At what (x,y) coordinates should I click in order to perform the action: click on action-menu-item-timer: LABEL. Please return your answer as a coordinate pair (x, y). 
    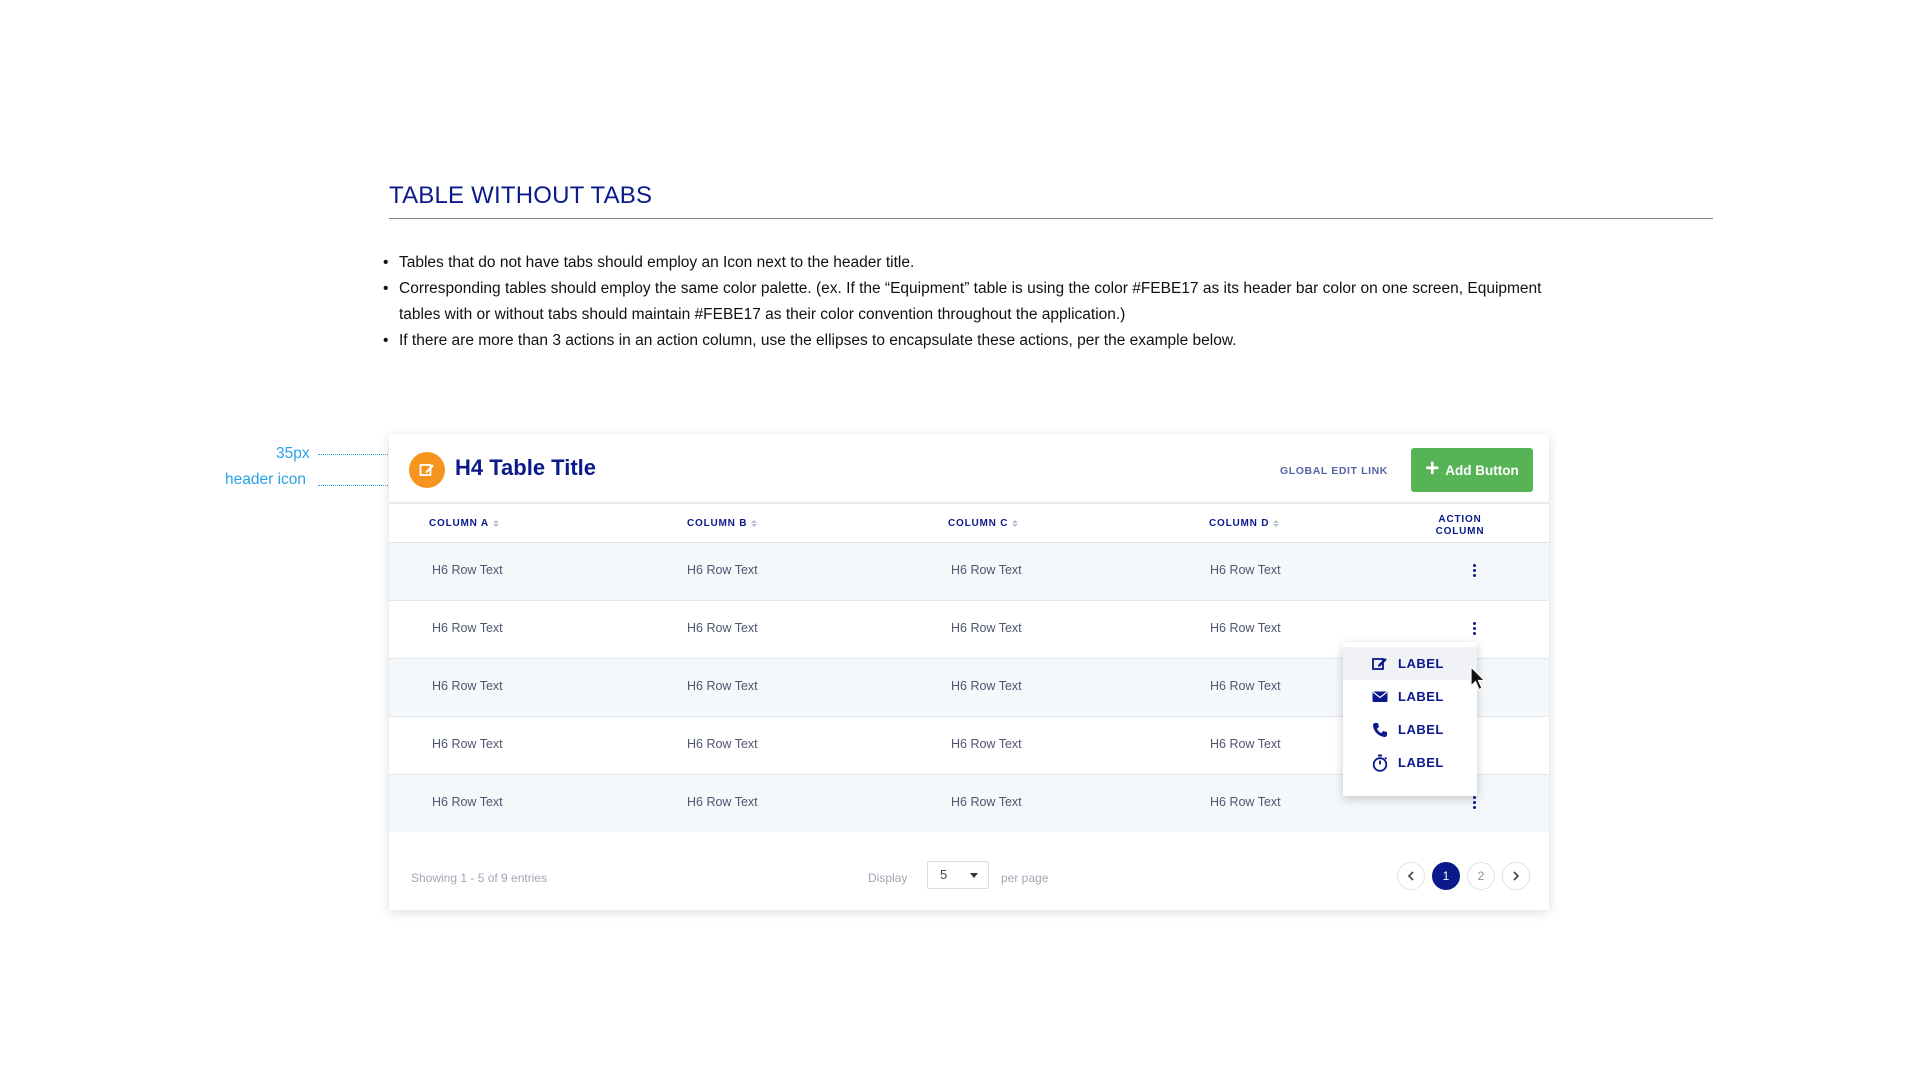
    Looking at the image, I should click on (1410, 762).